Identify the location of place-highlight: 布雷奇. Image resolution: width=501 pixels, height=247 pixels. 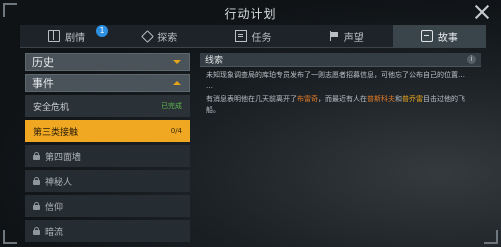
(307, 99).